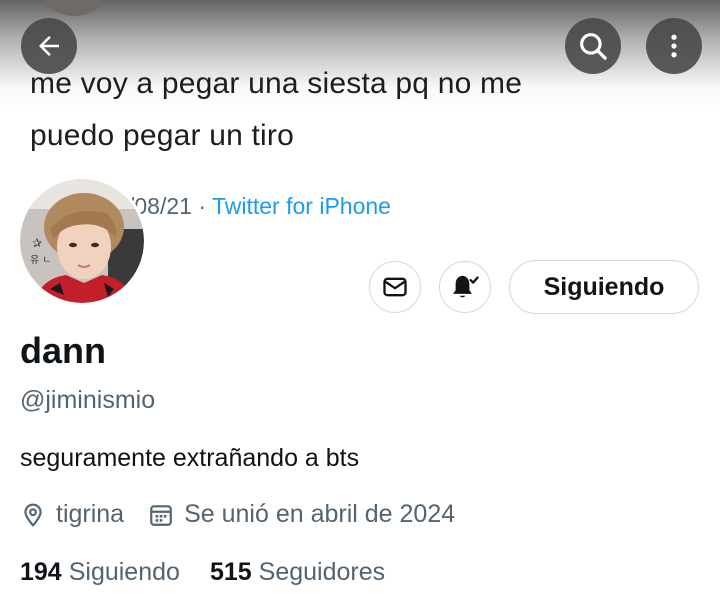  I want to click on notifications-button, so click(465, 287).